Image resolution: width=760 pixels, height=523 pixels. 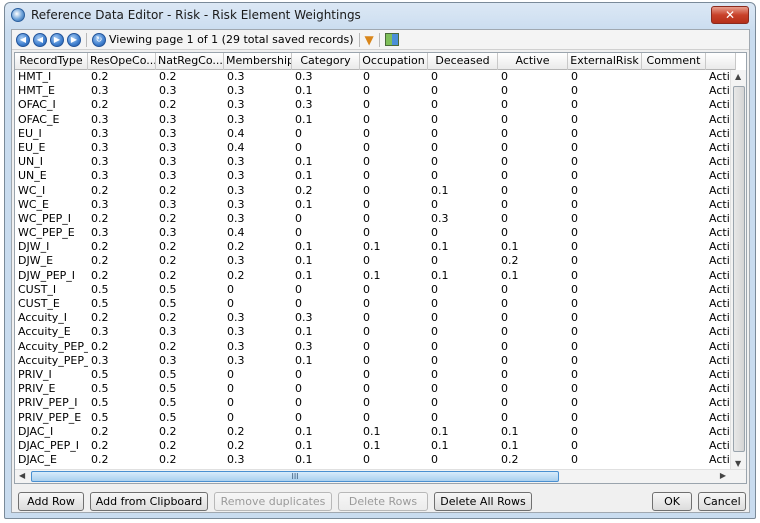 What do you see at coordinates (273, 501) in the screenshot?
I see `remove-duplicates-button: Remove duplicates` at bounding box center [273, 501].